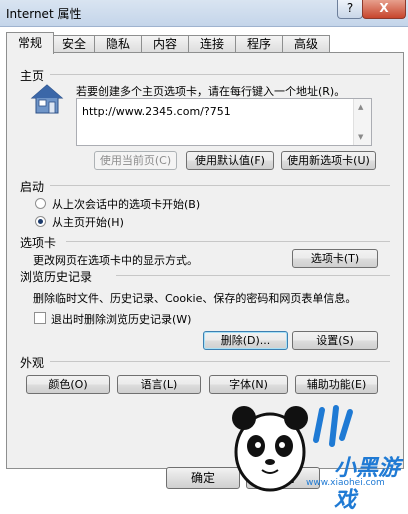  What do you see at coordinates (345, 483) in the screenshot?
I see `watermark-url: www.xiaohei.com` at bounding box center [345, 483].